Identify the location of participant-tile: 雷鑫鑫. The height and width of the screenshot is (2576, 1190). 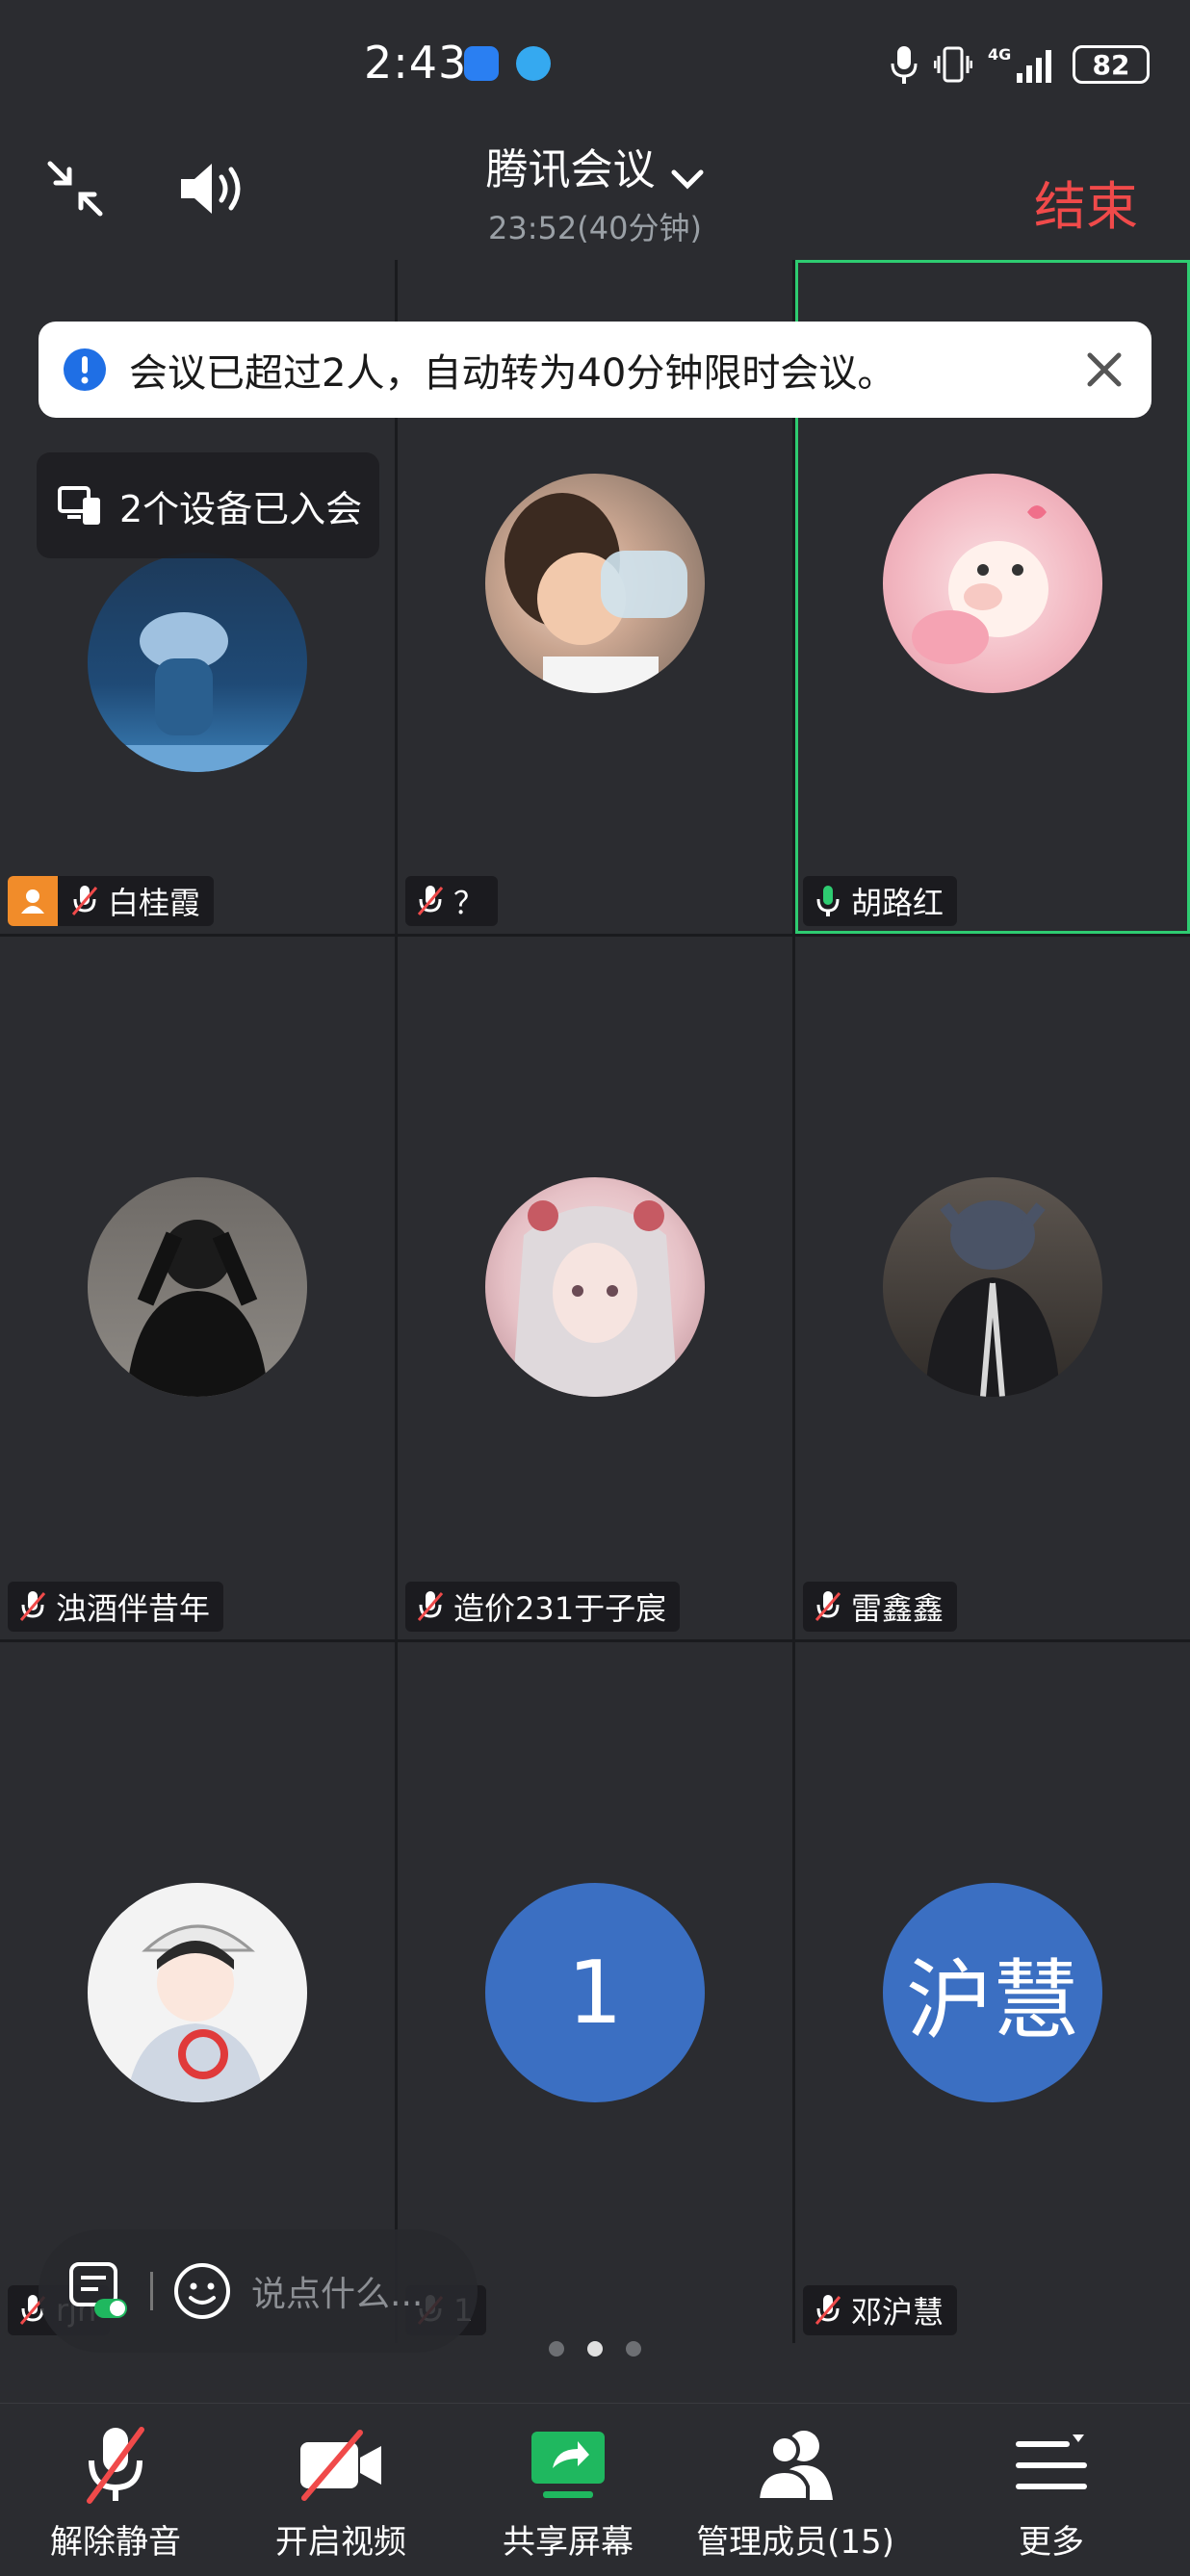
(993, 1288).